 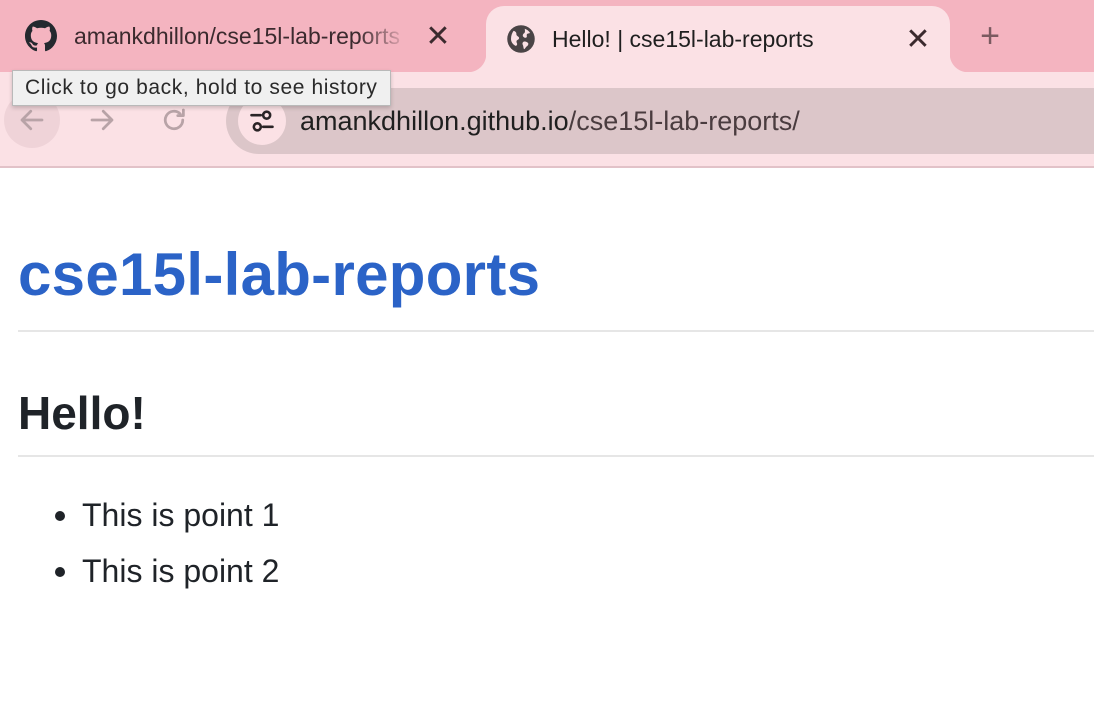 What do you see at coordinates (148, 524) in the screenshot?
I see `list-item: This is point 1` at bounding box center [148, 524].